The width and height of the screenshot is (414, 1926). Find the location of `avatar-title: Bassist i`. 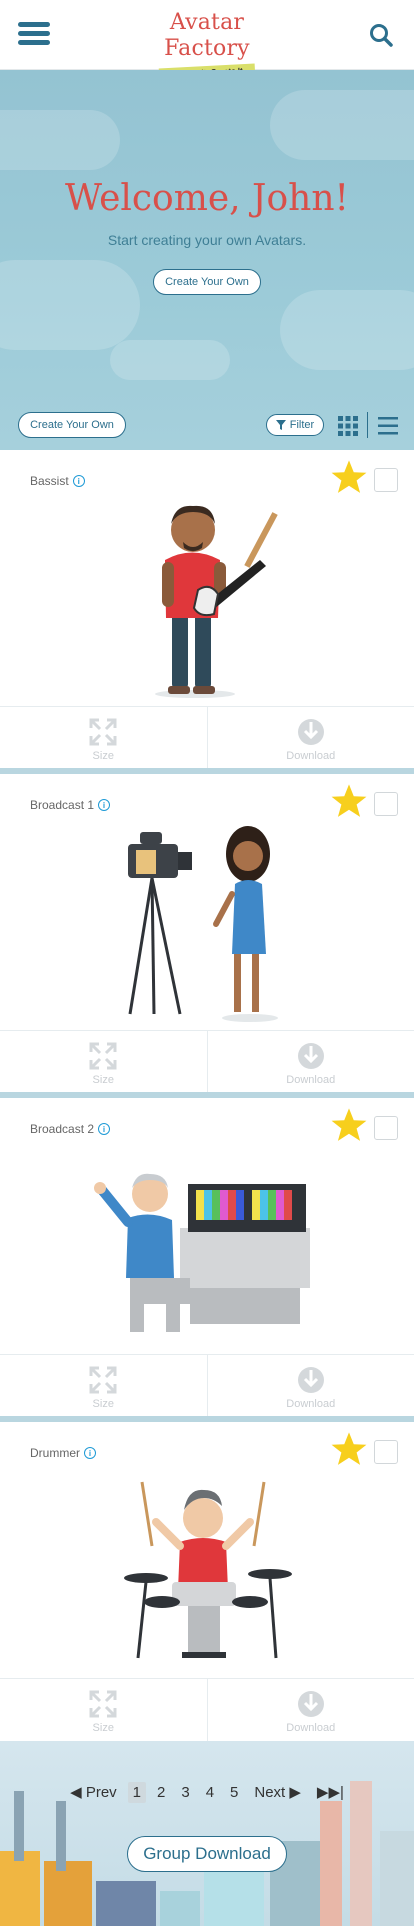

avatar-title: Bassist i is located at coordinates (57, 481).